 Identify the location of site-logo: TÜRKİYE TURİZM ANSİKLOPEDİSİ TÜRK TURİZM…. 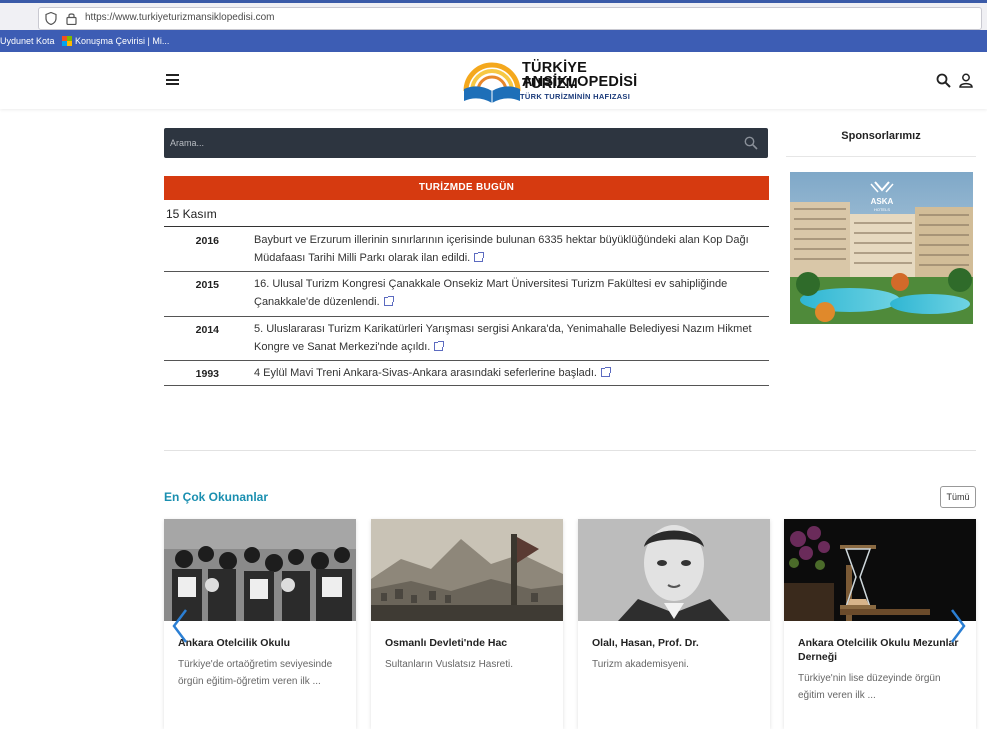
(552, 81).